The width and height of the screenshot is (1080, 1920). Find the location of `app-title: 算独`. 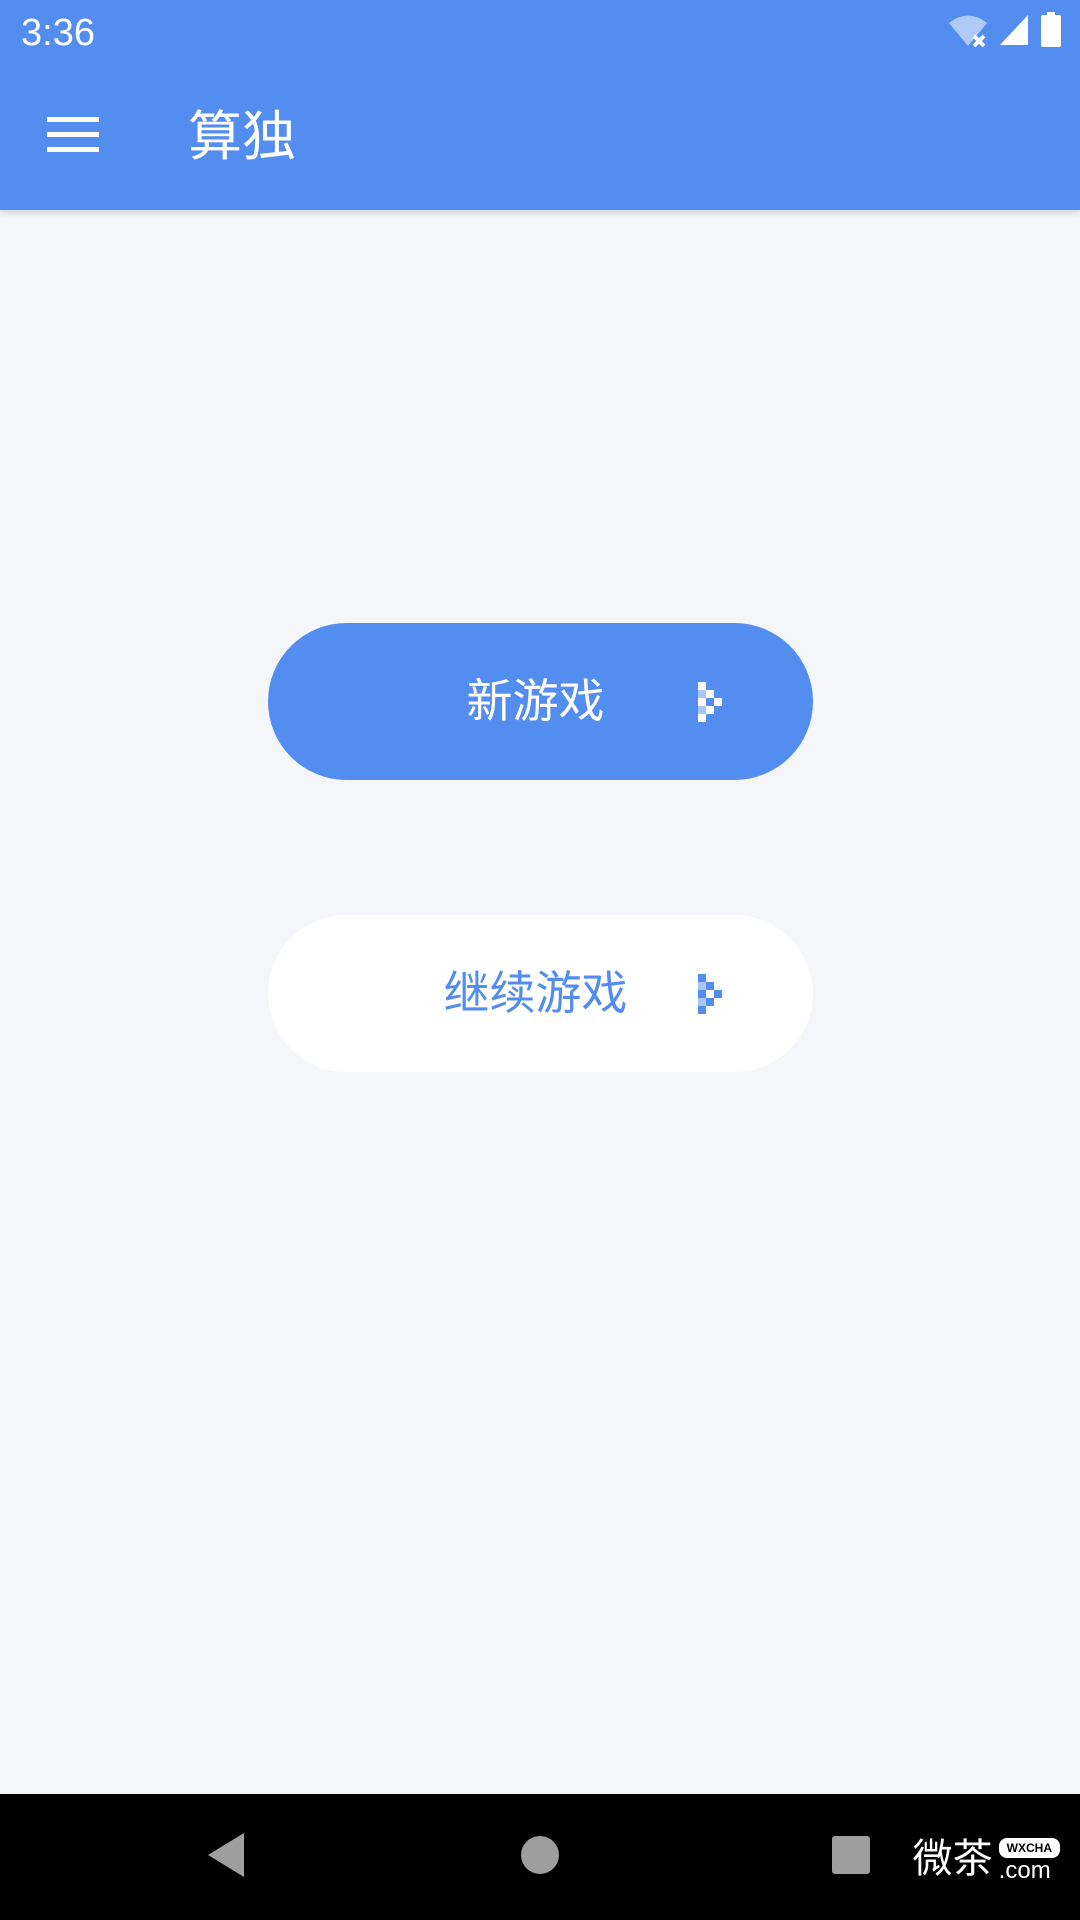

app-title: 算独 is located at coordinates (242, 136).